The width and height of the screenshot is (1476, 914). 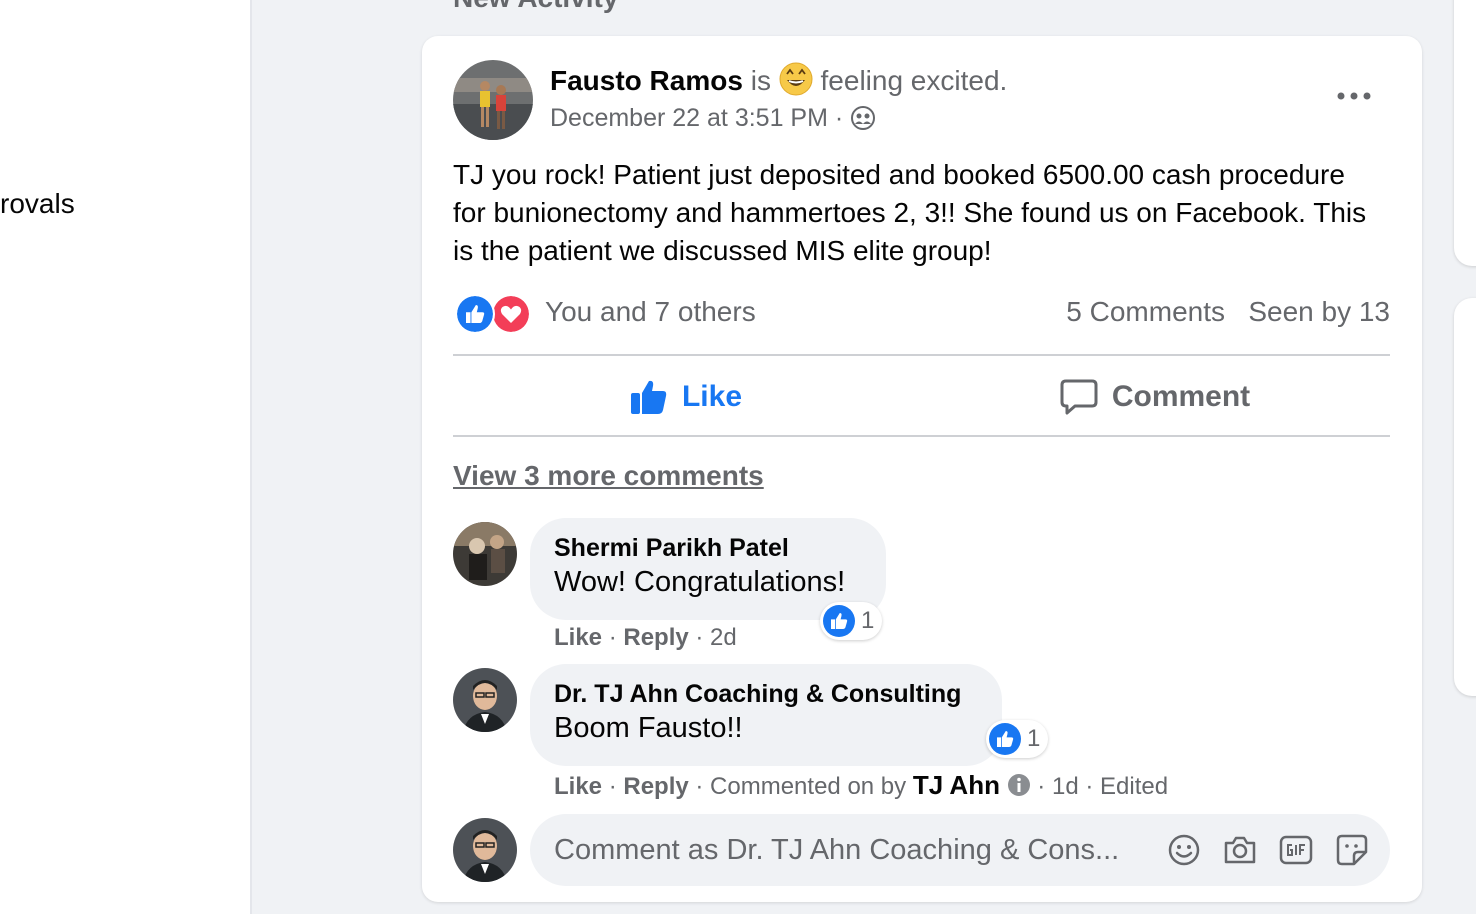 What do you see at coordinates (535, 7) in the screenshot?
I see `section-title: New Activity` at bounding box center [535, 7].